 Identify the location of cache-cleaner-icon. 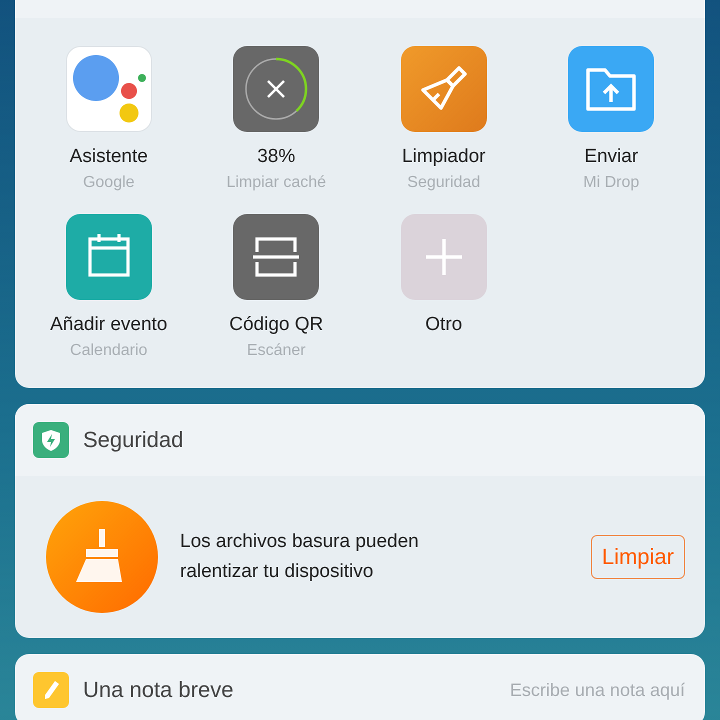
(276, 89).